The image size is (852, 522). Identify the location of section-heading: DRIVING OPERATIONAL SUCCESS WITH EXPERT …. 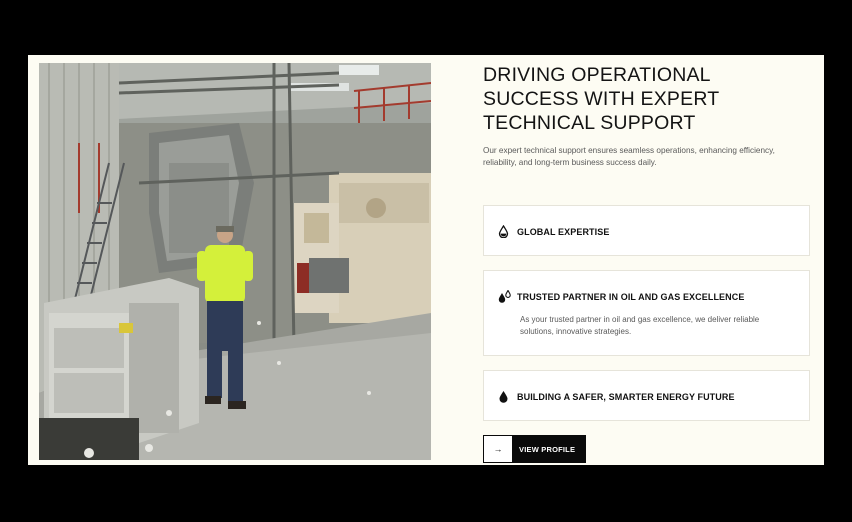
(601, 99).